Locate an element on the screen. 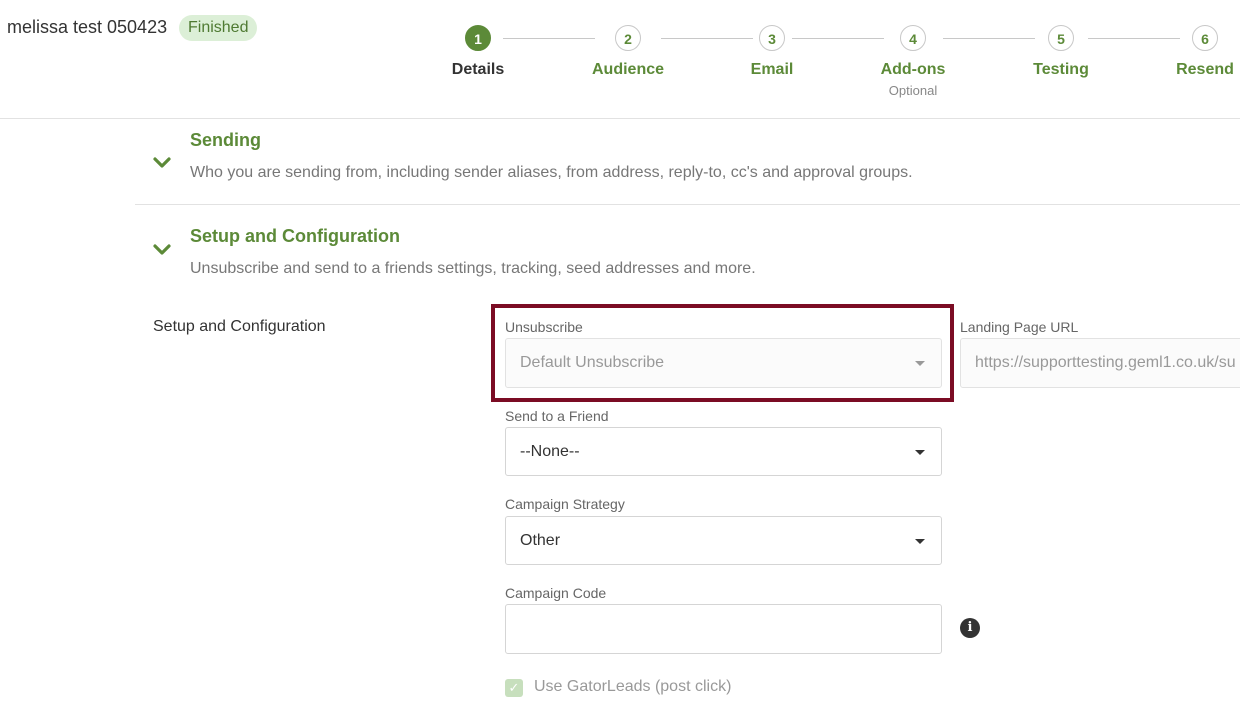 The width and height of the screenshot is (1240, 723). landing-page-placeholder: https://supporttesting.geml1.co.uk/su is located at coordinates (1105, 362).